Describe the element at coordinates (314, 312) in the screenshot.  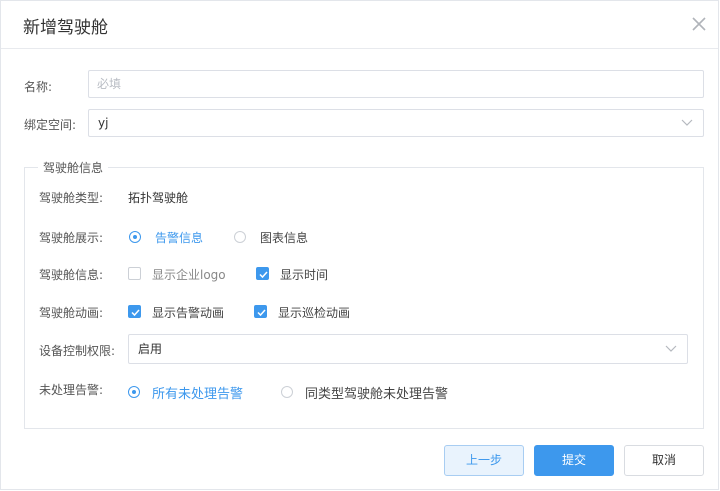
I see `checkbox-patrol-animation-label: 显示巡检动画` at that location.